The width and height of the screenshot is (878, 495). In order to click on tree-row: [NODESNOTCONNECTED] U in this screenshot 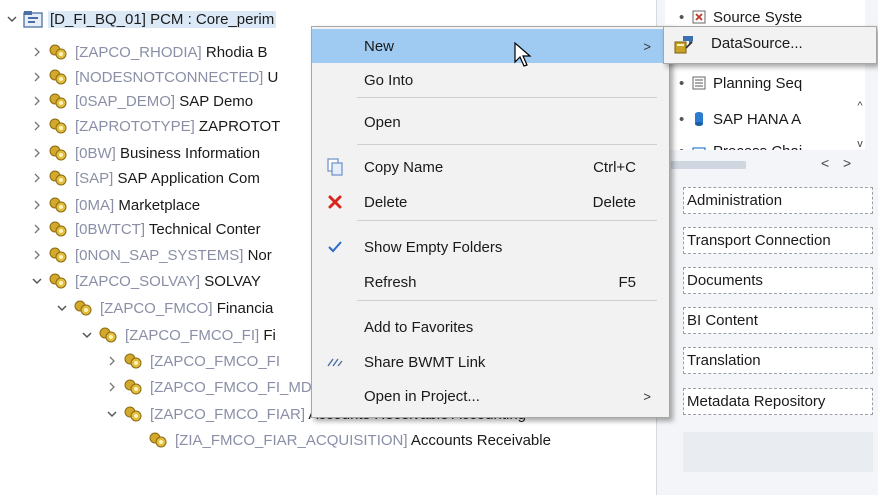, I will do `click(155, 77)`.